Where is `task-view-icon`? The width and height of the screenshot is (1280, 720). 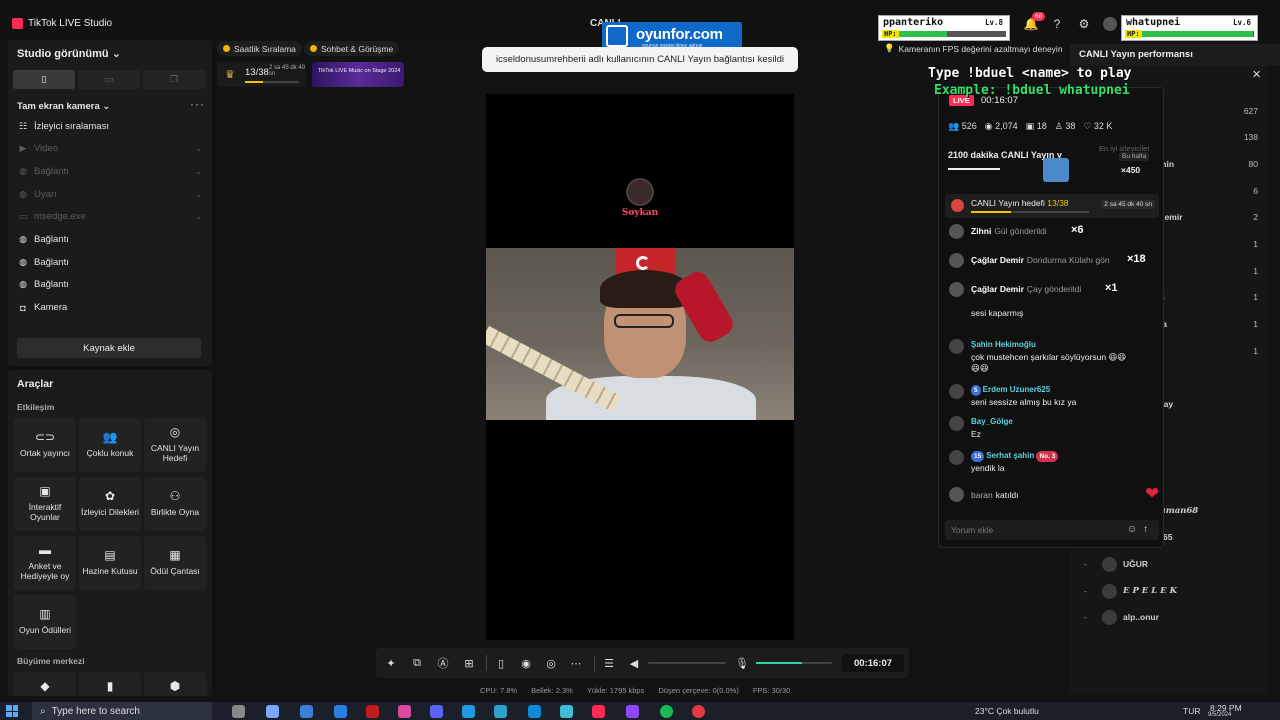
task-view-icon is located at coordinates (238, 711).